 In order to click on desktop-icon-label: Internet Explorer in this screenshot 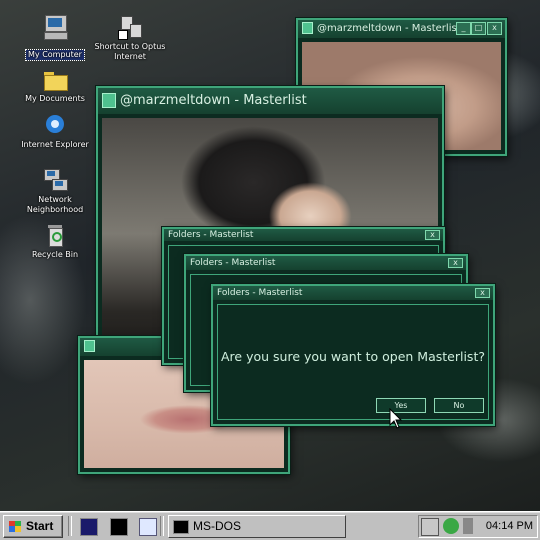, I will do `click(55, 144)`.